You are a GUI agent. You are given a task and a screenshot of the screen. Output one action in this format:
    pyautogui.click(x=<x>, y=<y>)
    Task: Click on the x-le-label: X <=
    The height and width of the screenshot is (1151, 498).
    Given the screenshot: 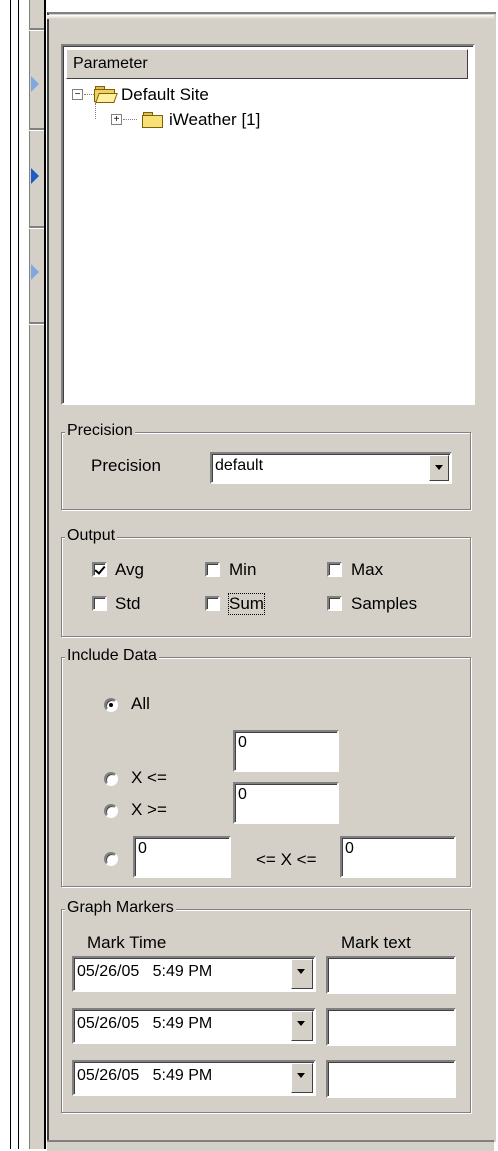 What is the action you would take?
    pyautogui.click(x=149, y=777)
    